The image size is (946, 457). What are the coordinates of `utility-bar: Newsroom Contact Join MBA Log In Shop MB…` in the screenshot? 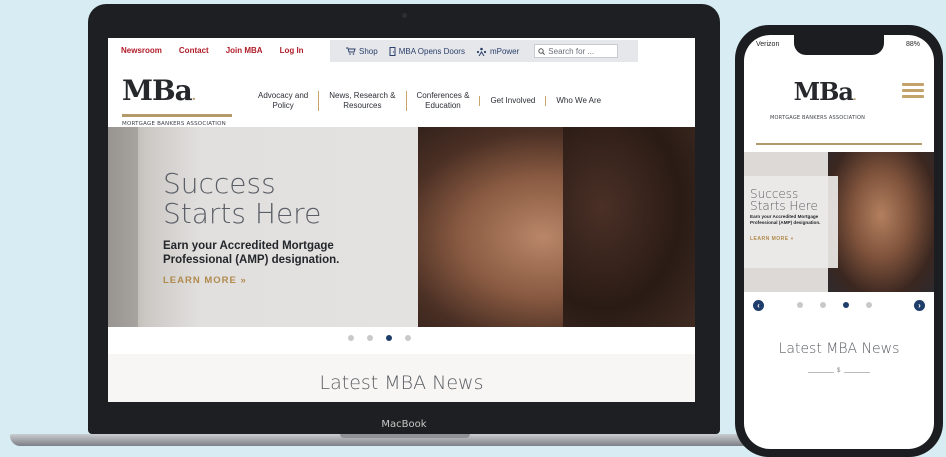 It's located at (401, 51).